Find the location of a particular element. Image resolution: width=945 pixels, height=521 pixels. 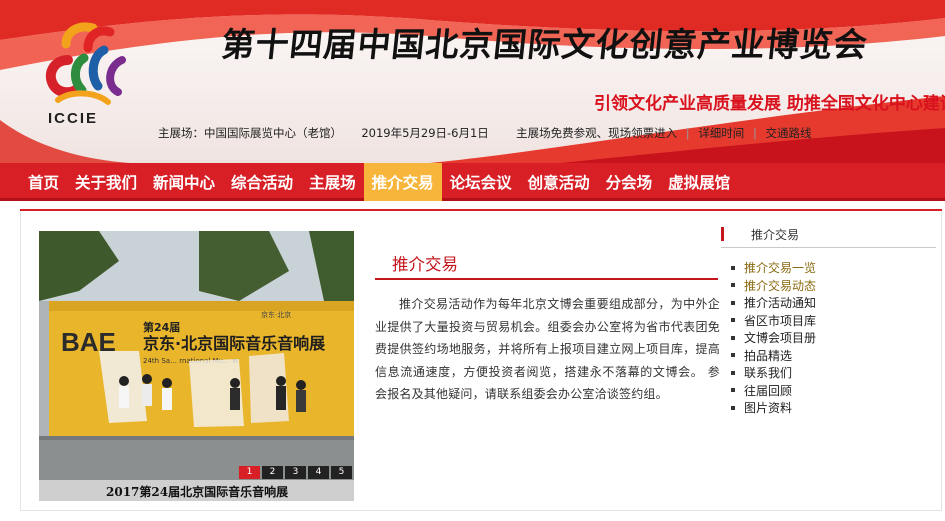

sidebar-item-label: 图片资料 is located at coordinates (768, 408).